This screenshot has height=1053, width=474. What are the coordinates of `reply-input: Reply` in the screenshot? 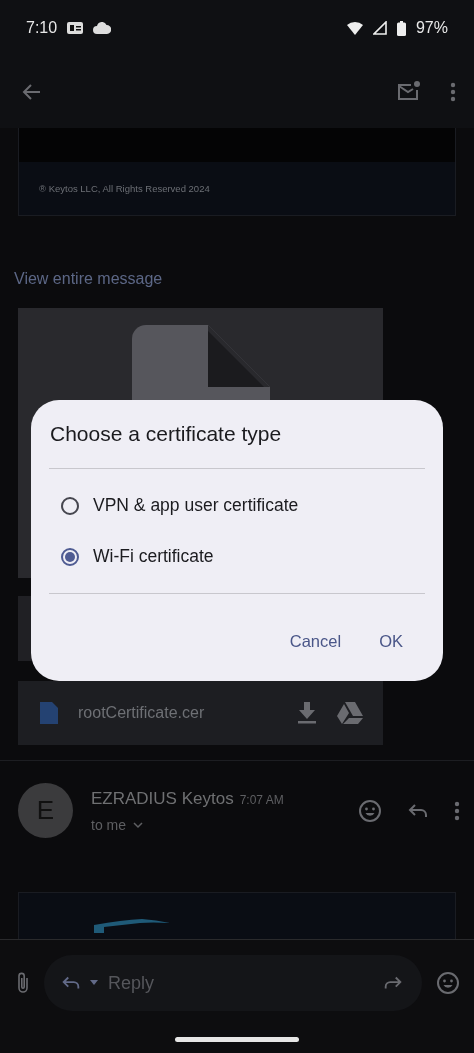 It's located at (241, 983).